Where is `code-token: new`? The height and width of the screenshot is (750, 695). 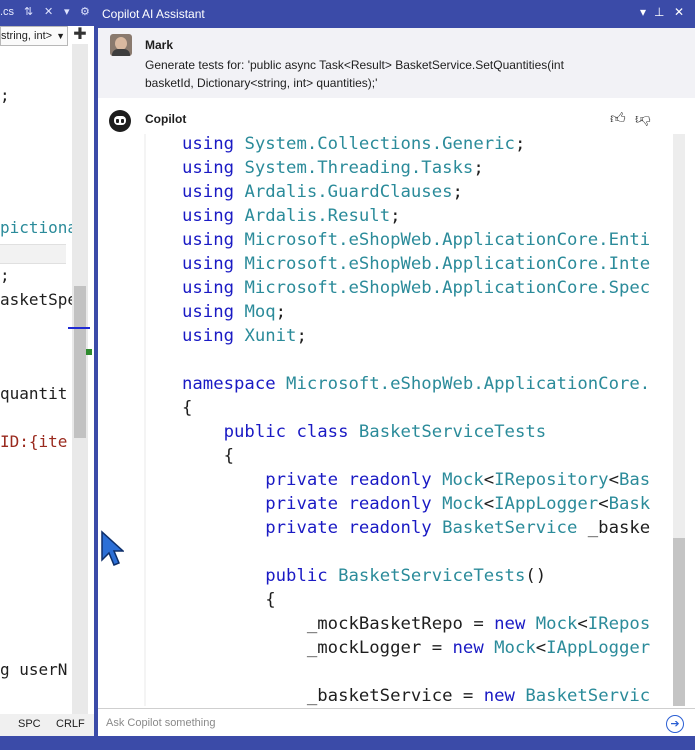 code-token: new is located at coordinates (473, 648).